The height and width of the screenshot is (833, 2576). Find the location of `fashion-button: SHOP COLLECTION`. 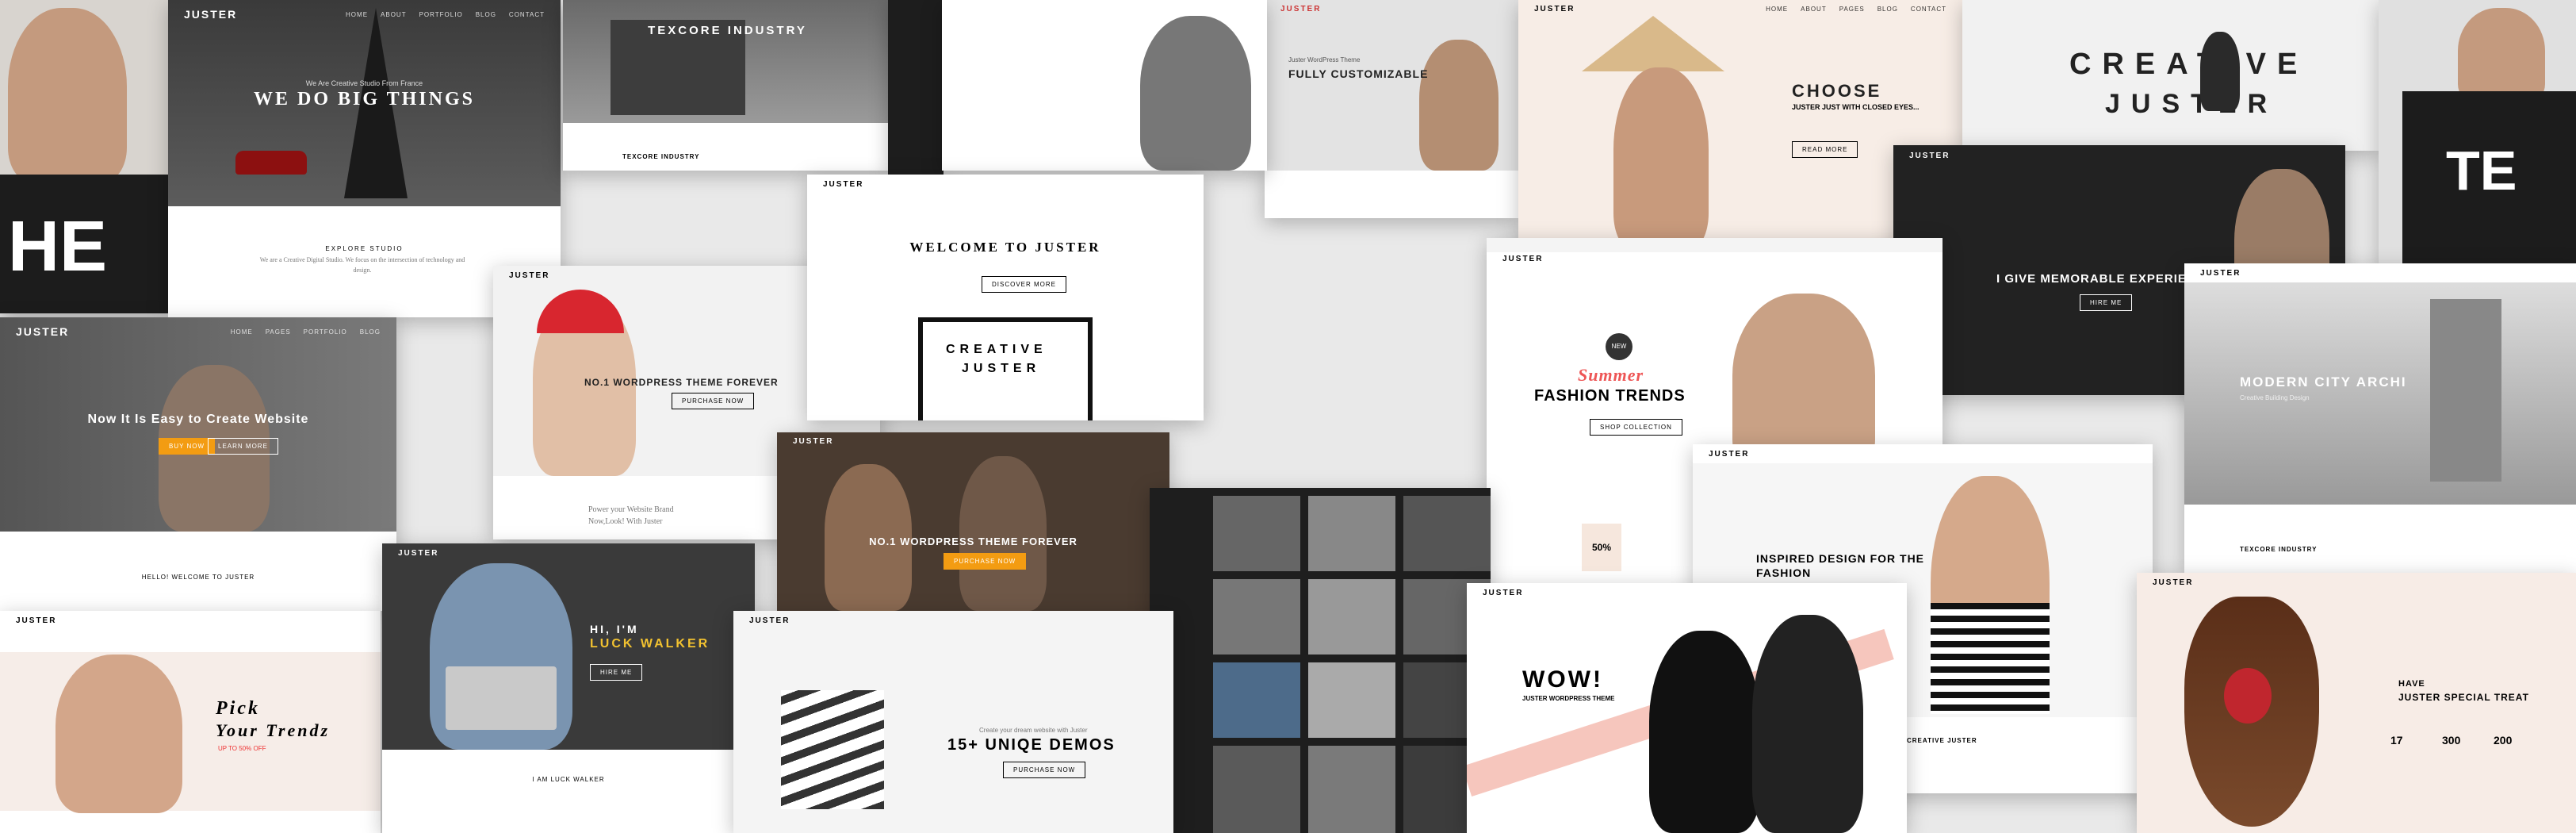

fashion-button: SHOP COLLECTION is located at coordinates (1636, 427).